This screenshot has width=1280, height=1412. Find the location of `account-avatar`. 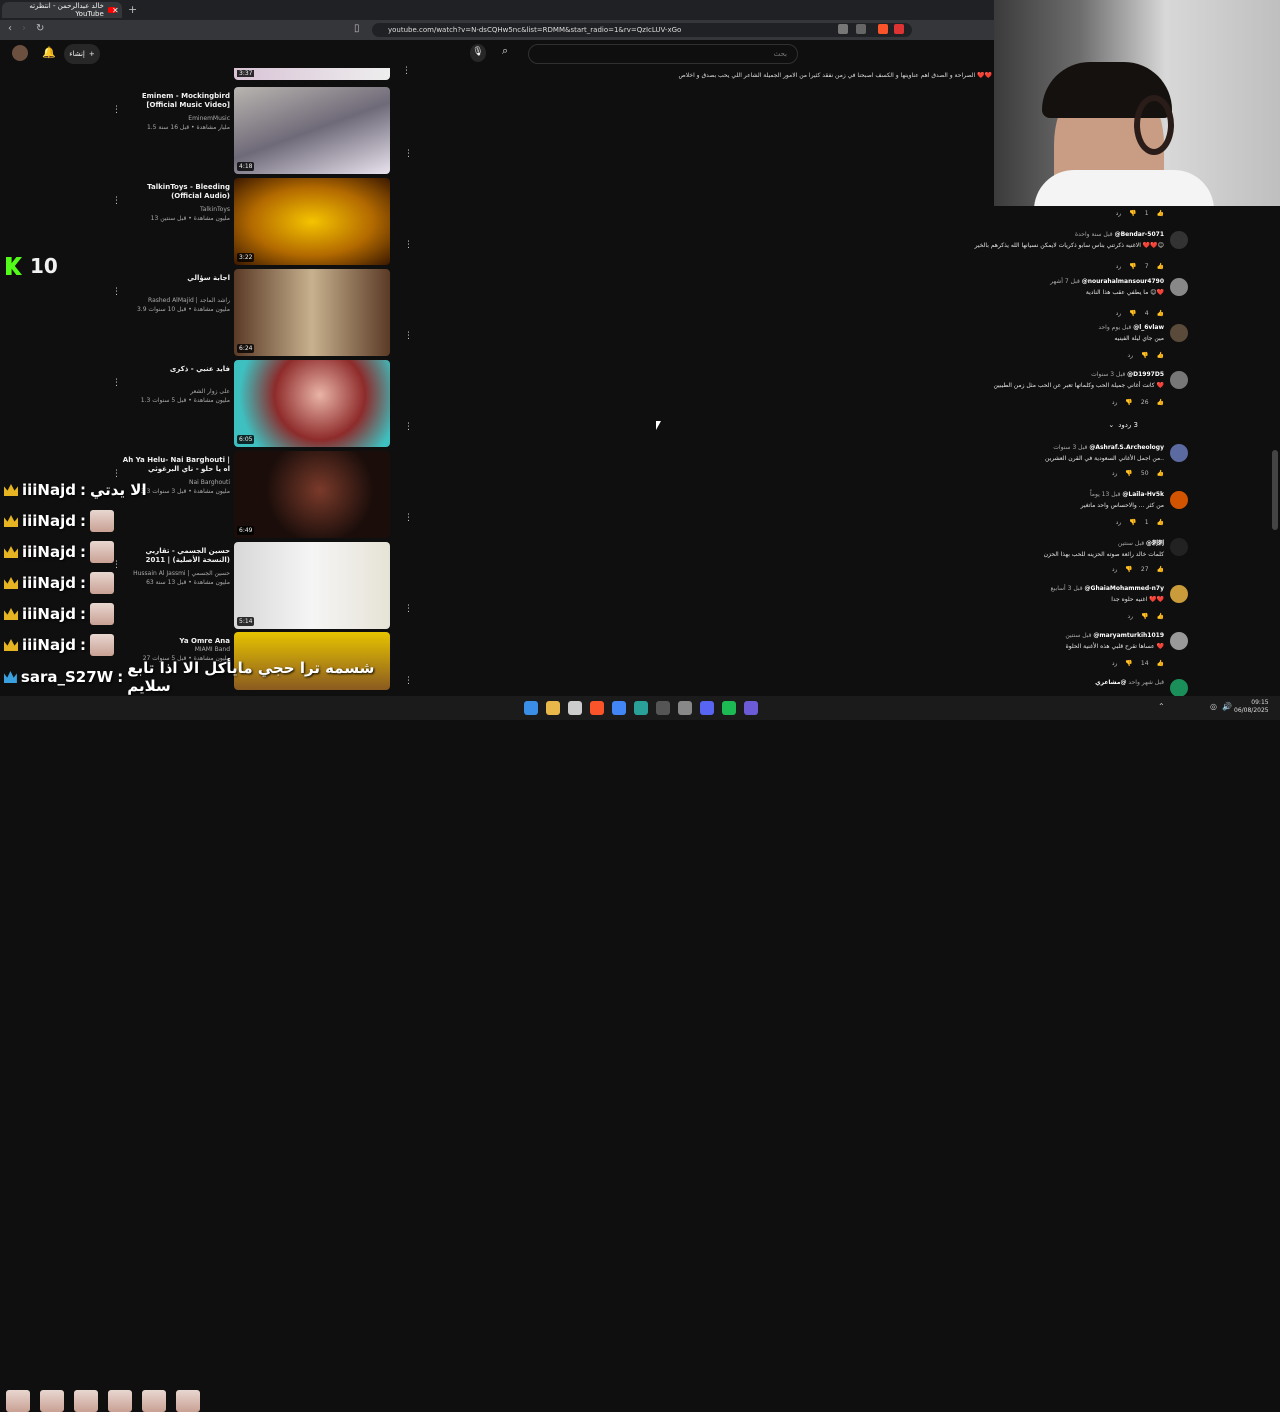

account-avatar is located at coordinates (20, 53).